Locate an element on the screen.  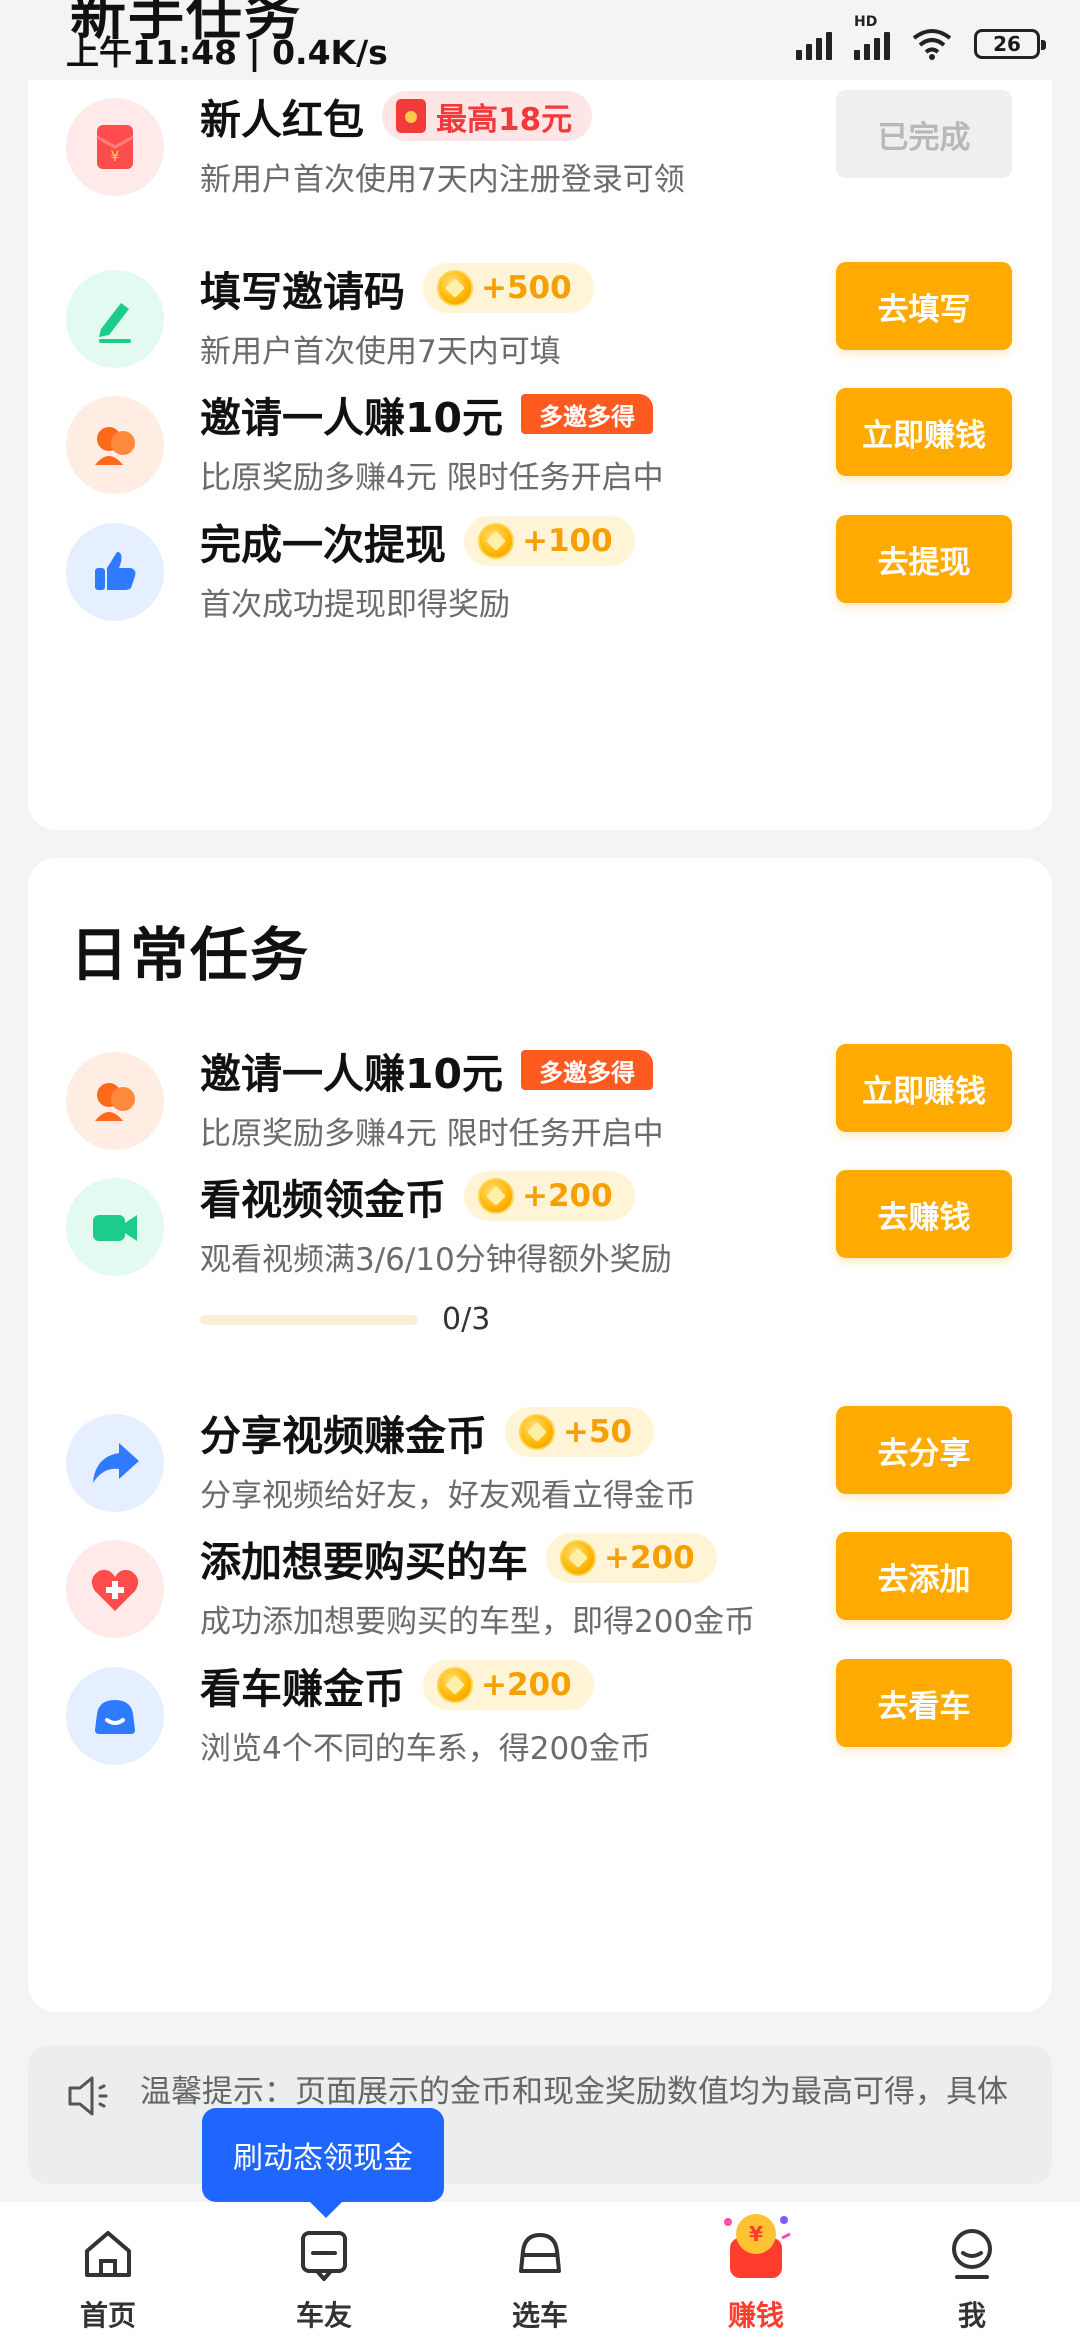
nav-label: 我 is located at coordinates (971, 2315).